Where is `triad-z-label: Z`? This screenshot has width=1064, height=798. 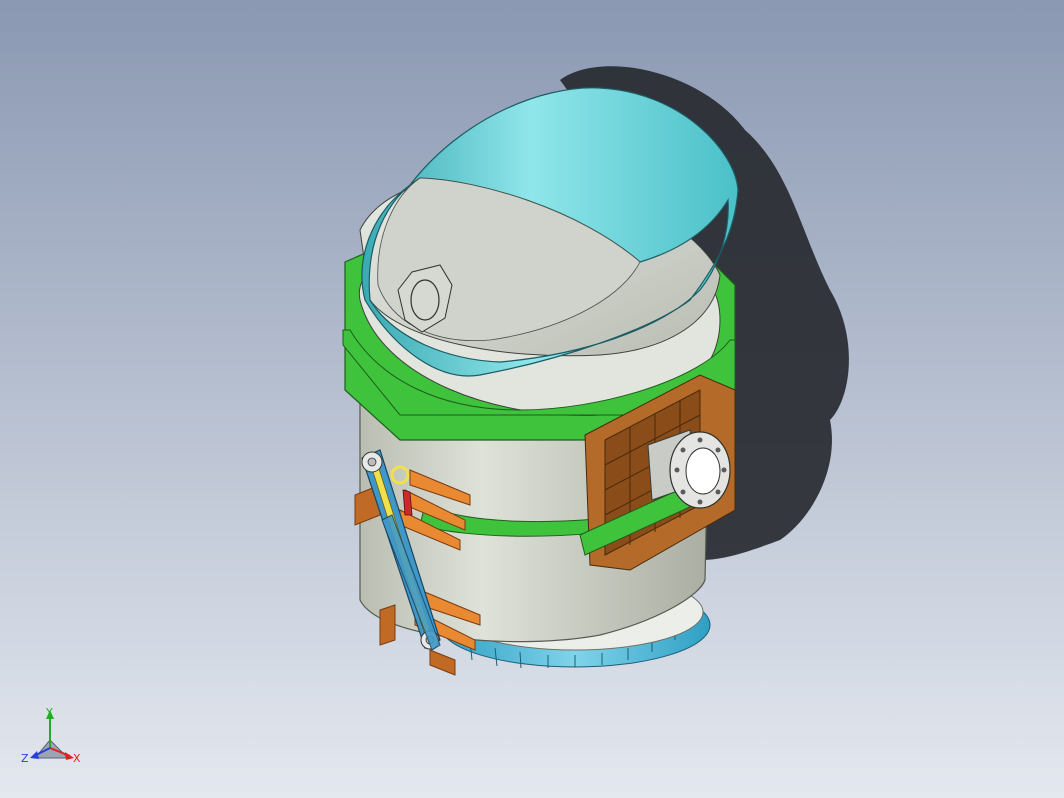
triad-z-label: Z is located at coordinates (25, 758).